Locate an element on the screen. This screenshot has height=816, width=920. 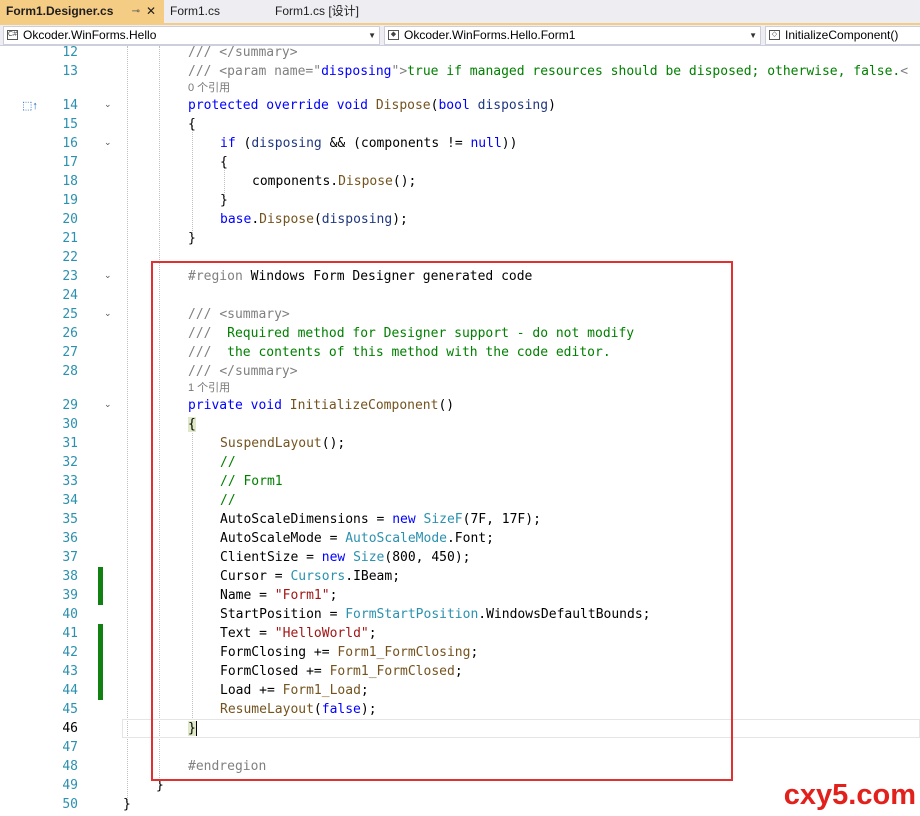
code-line-12: /// </summary> is located at coordinates (243, 54).